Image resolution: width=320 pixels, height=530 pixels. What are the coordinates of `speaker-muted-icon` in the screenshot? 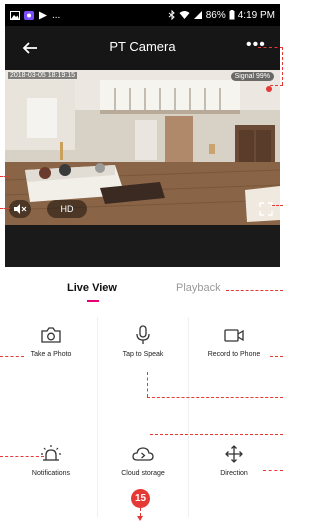 It's located at (20, 209).